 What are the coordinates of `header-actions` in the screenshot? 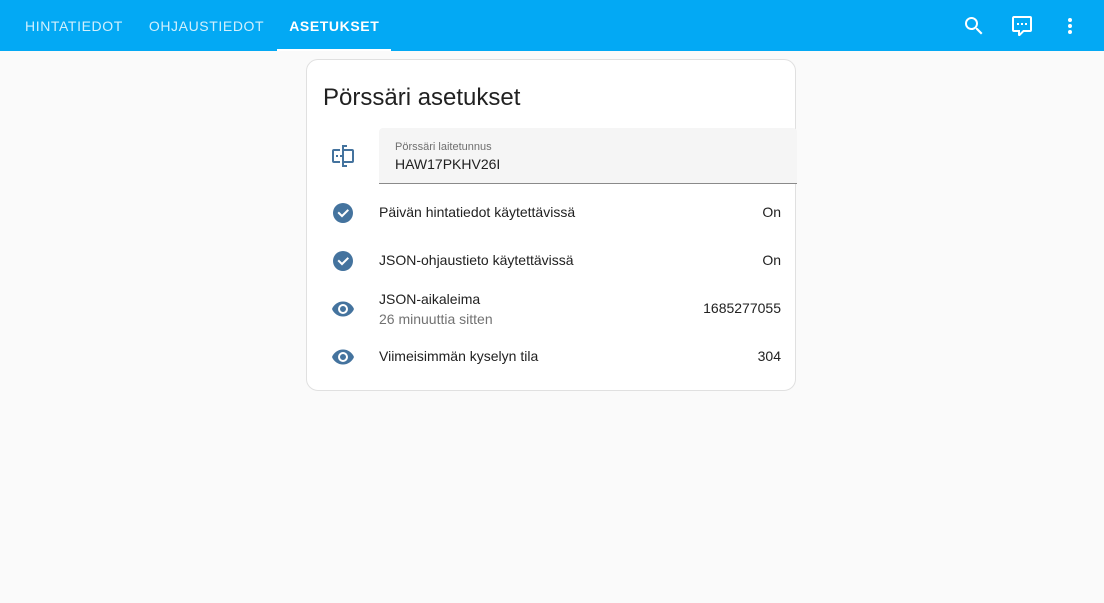 It's located at (1022, 25).